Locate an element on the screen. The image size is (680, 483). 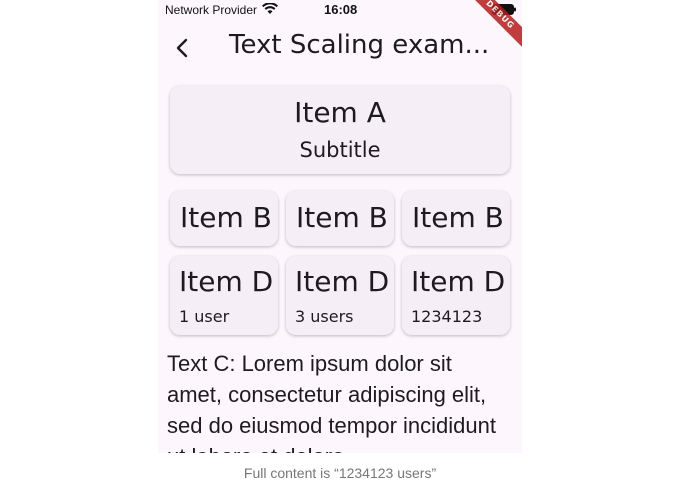
status-bar: Network Provider 16:08 is located at coordinates (340, 10).